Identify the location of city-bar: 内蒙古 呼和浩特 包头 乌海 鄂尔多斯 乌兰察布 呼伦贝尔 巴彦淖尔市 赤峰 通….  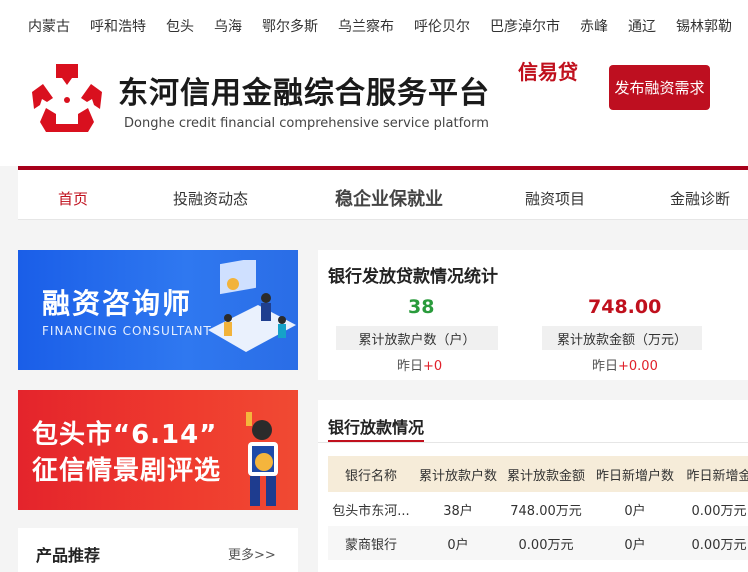
(374, 25).